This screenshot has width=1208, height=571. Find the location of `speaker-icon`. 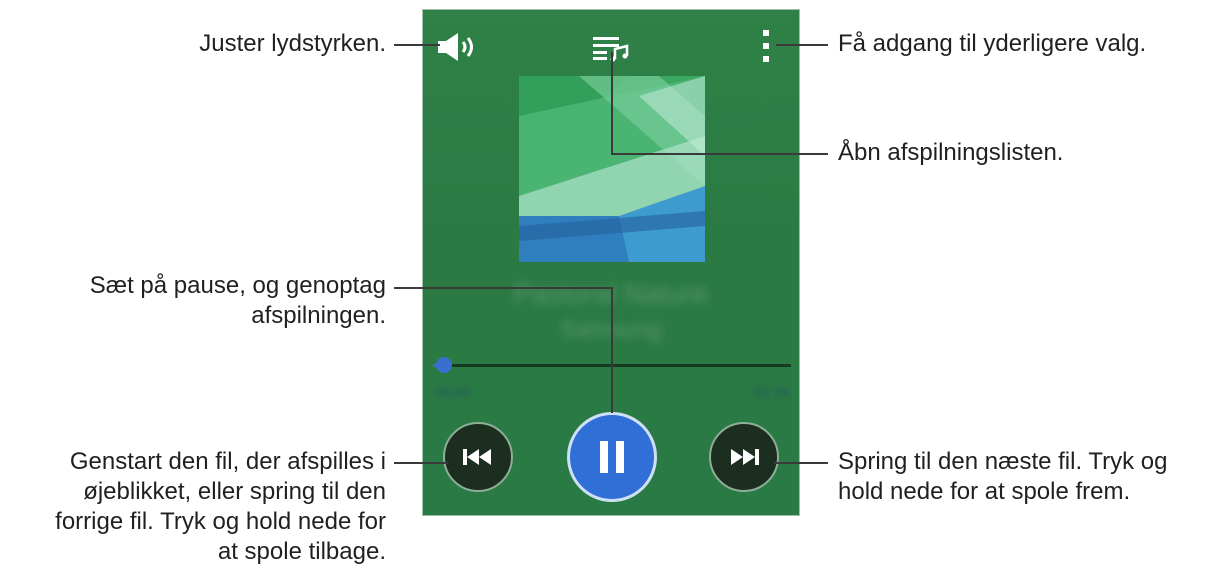

speaker-icon is located at coordinates (455, 47).